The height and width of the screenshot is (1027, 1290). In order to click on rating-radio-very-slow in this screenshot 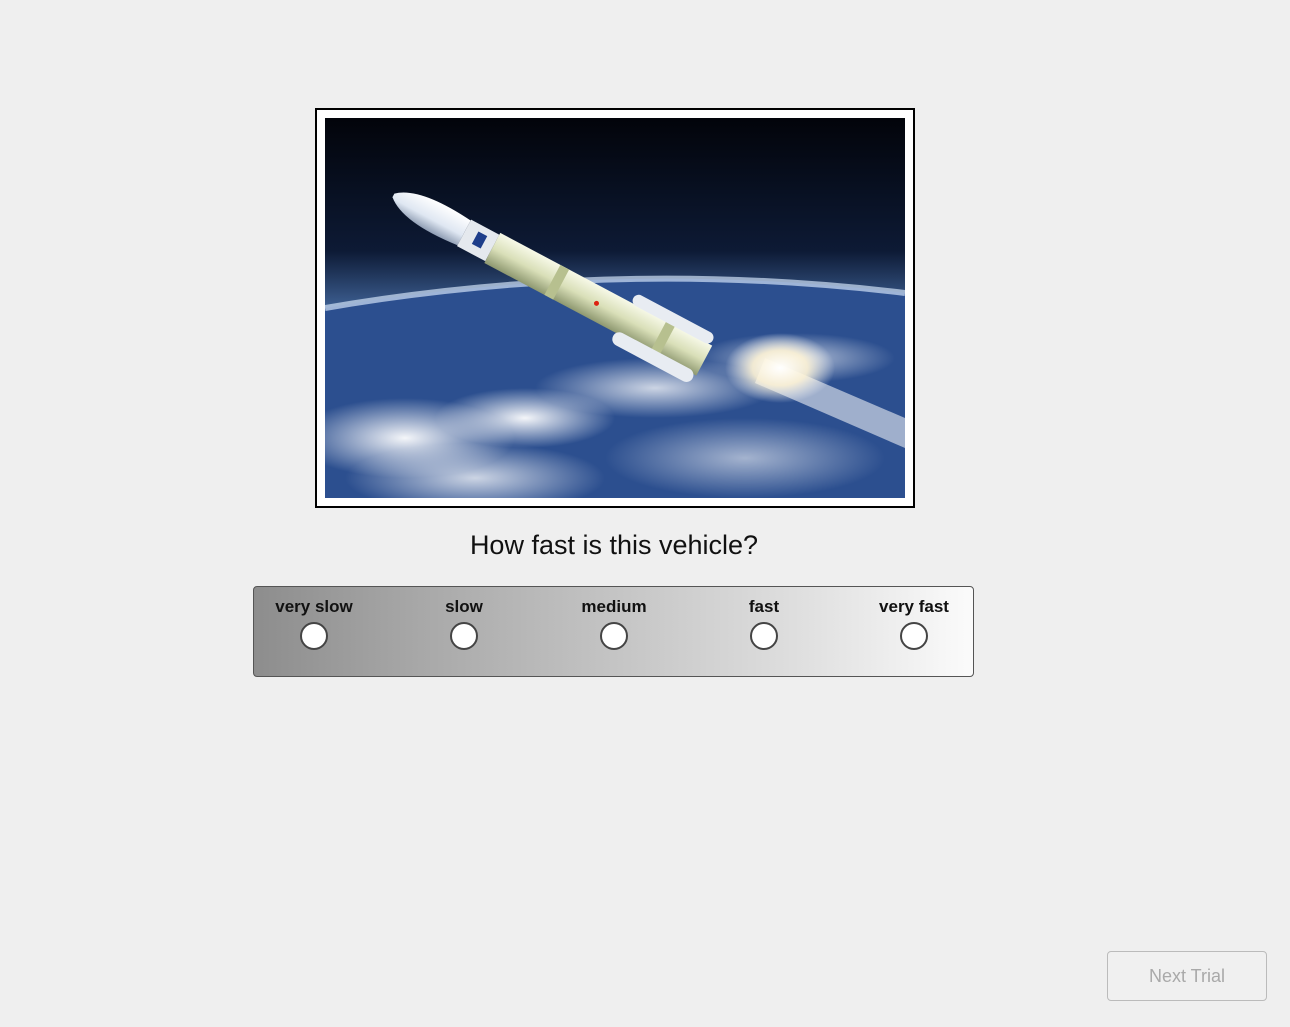, I will do `click(314, 636)`.